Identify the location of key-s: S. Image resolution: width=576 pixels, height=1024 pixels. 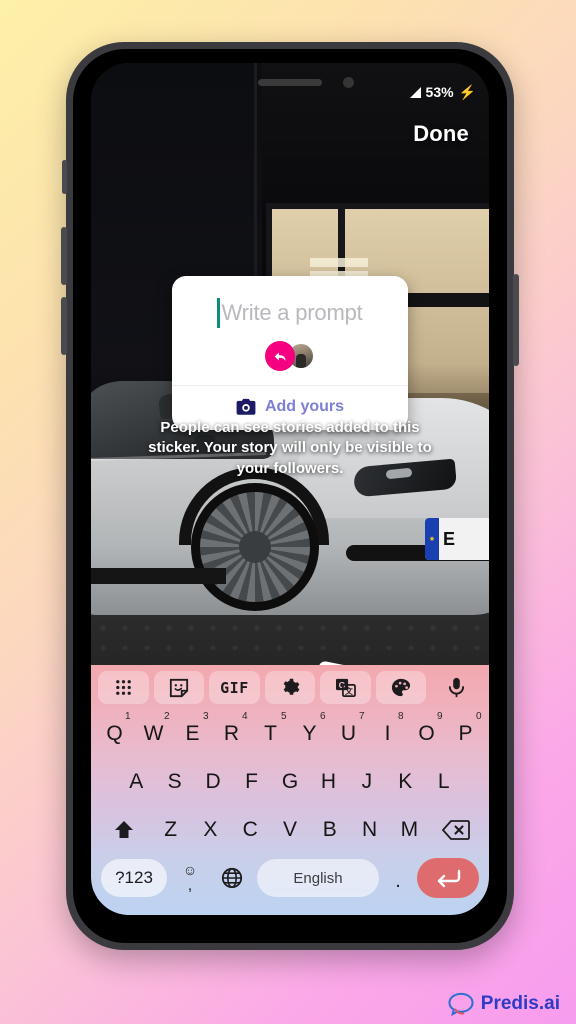
(174, 782).